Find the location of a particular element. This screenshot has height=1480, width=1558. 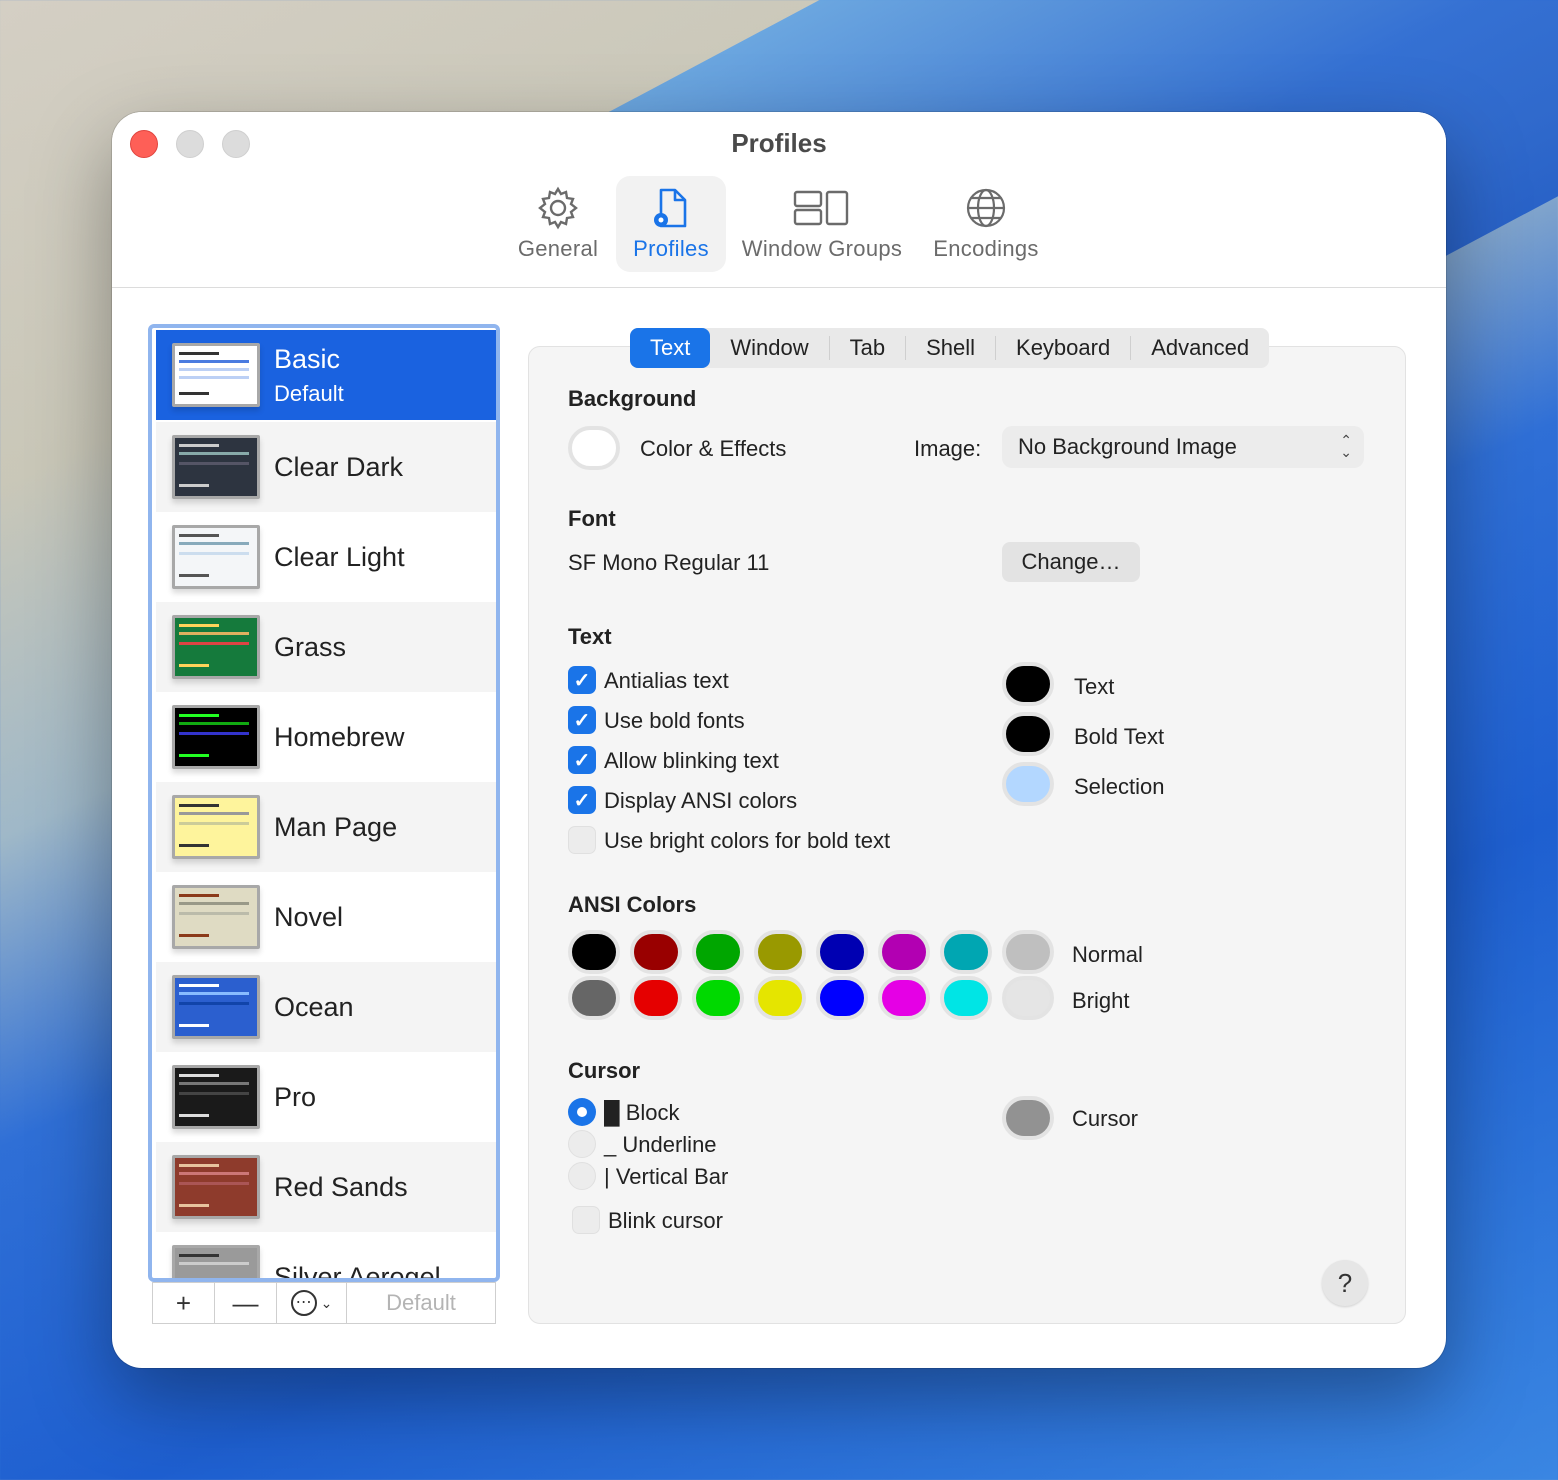

profile-row-homebrew: Homebrew is located at coordinates (326, 737).